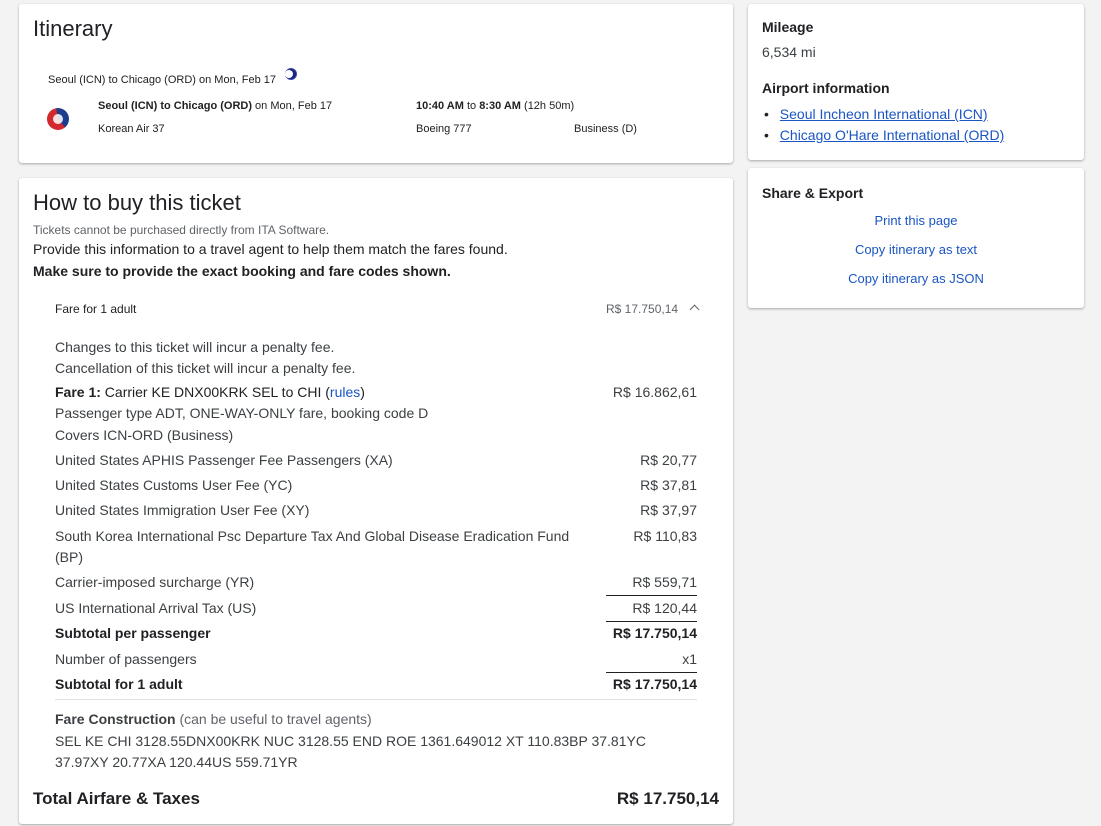 This screenshot has width=1101, height=826. I want to click on subtotal-label: Subtotal for 1 adult, so click(119, 684).